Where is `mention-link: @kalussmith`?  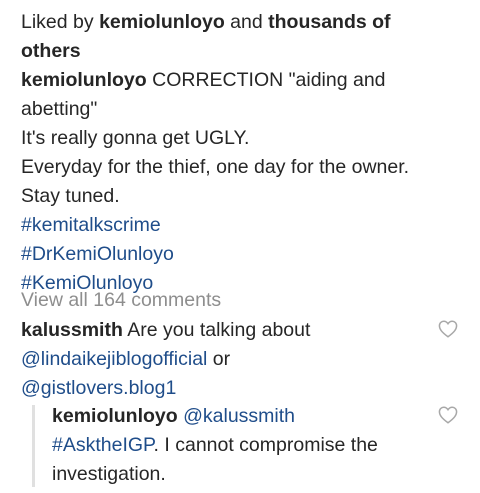 mention-link: @kalussmith is located at coordinates (239, 416).